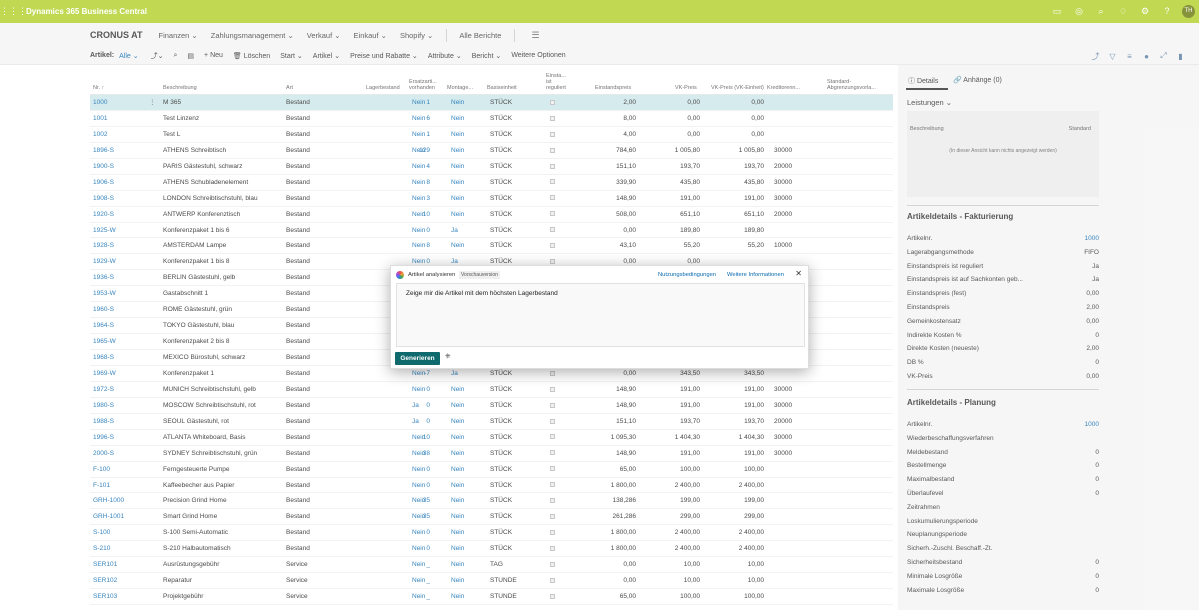  What do you see at coordinates (687, 275) in the screenshot?
I see `terms-link: Nutzungsbedingungen` at bounding box center [687, 275].